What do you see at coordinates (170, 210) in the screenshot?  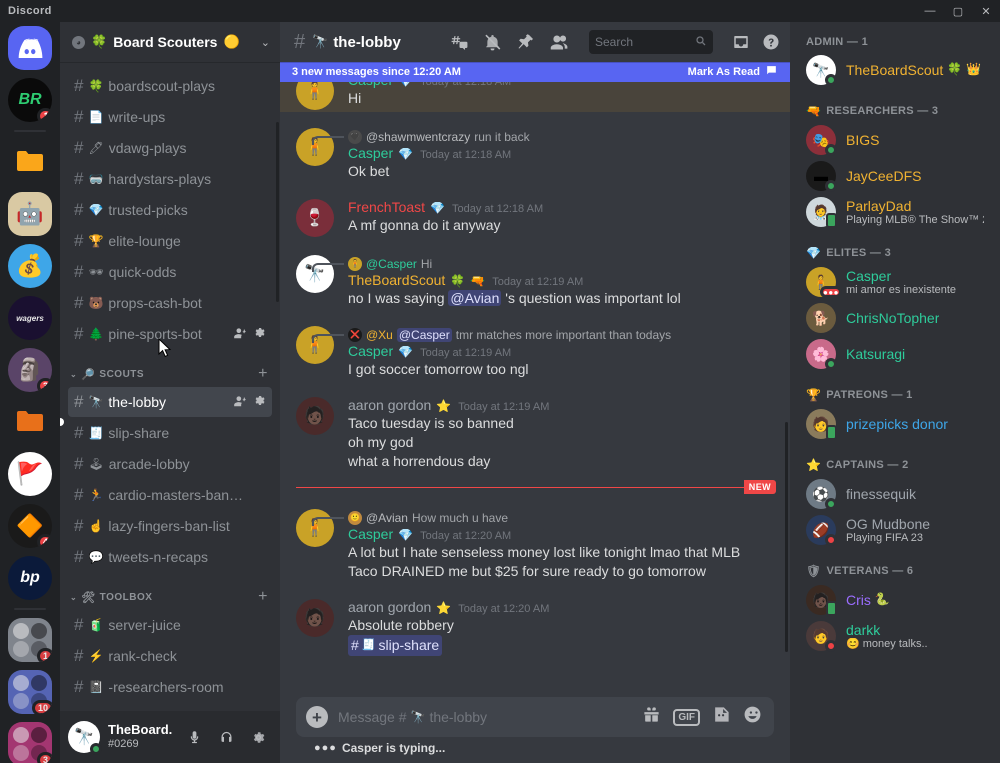 I see `sidebar-item-trusted-picks: # 💎 trusted-picks` at bounding box center [170, 210].